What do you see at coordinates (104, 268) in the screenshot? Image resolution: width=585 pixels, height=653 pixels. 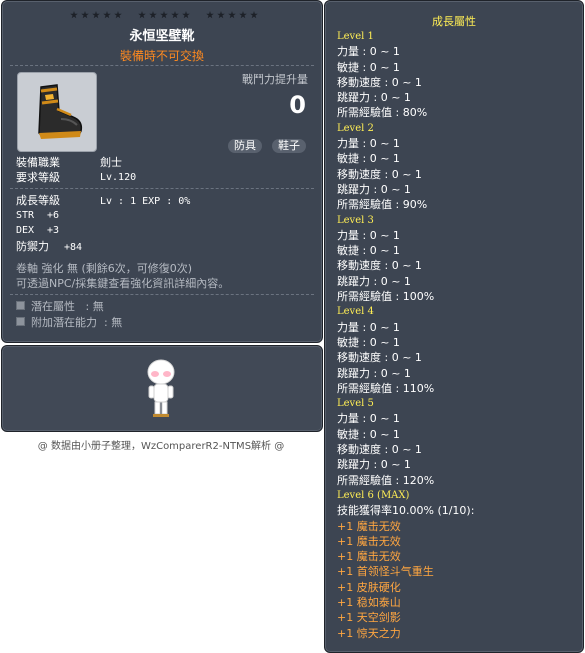 I see `upgrade-info: 卷軸 強化 無 (剩餘6次，可修復0次)` at bounding box center [104, 268].